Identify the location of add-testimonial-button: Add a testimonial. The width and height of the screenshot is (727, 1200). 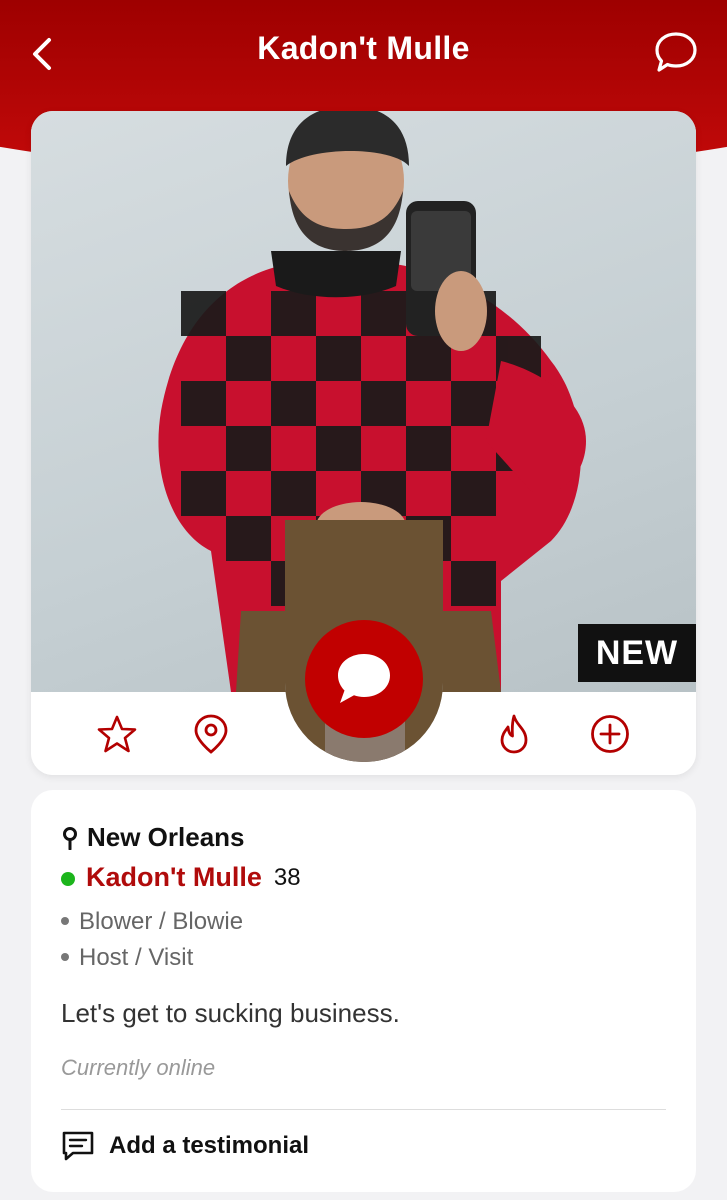
(185, 1146).